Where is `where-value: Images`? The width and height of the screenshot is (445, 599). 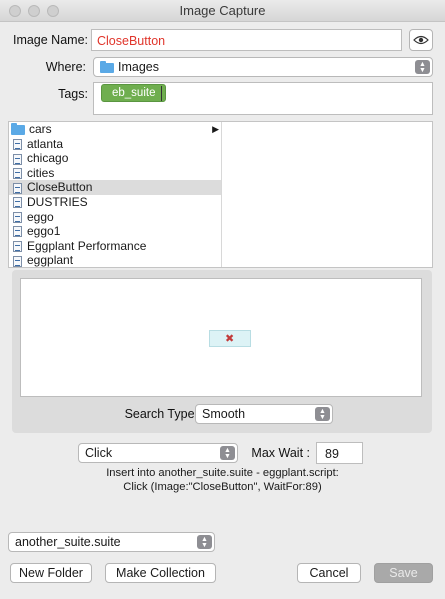
where-value: Images is located at coordinates (138, 67).